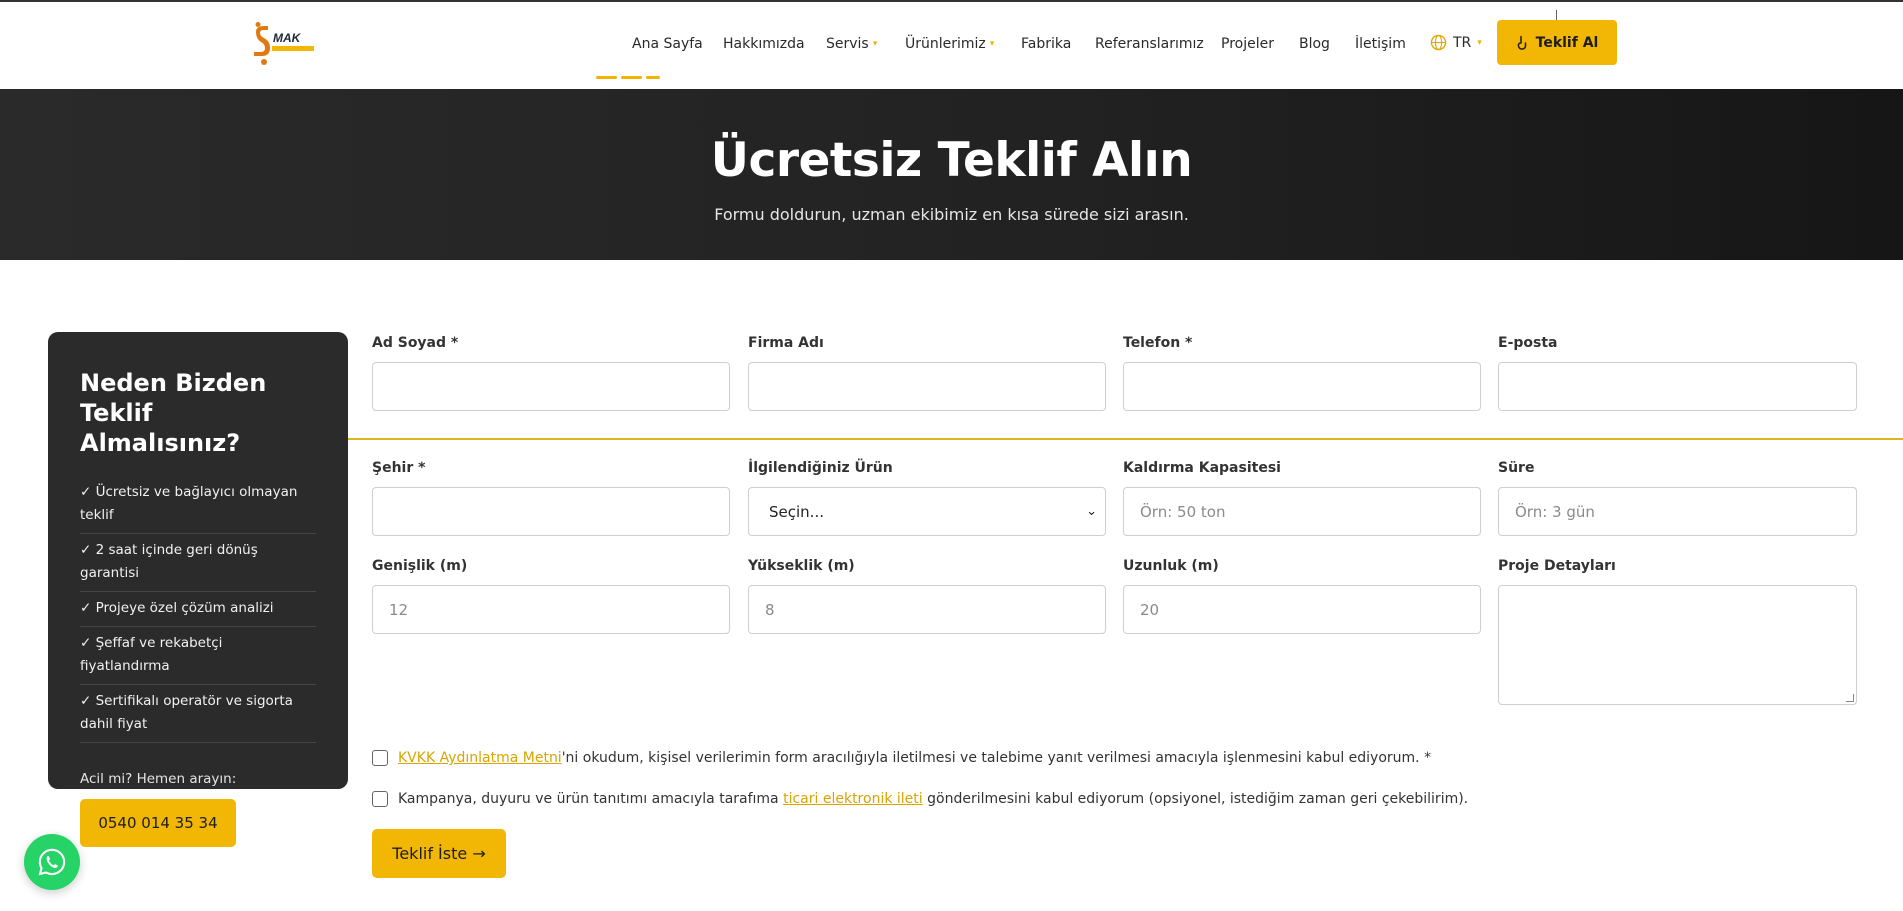 Image resolution: width=1903 pixels, height=911 pixels. I want to click on width-label: Genişlik (m), so click(420, 566).